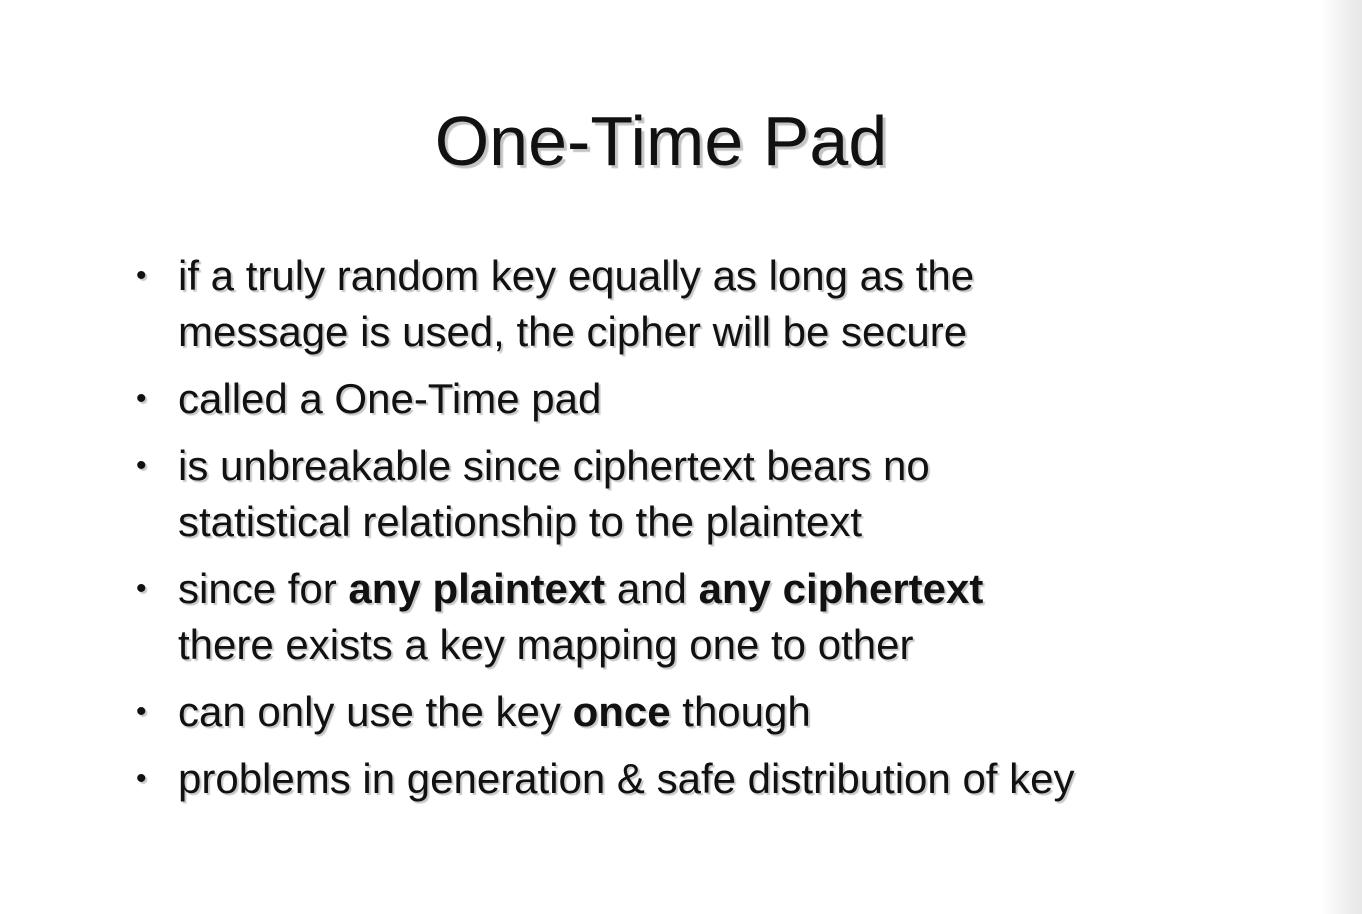 The height and width of the screenshot is (914, 1362). Describe the element at coordinates (740, 711) in the screenshot. I see `bullet-text: though` at that location.